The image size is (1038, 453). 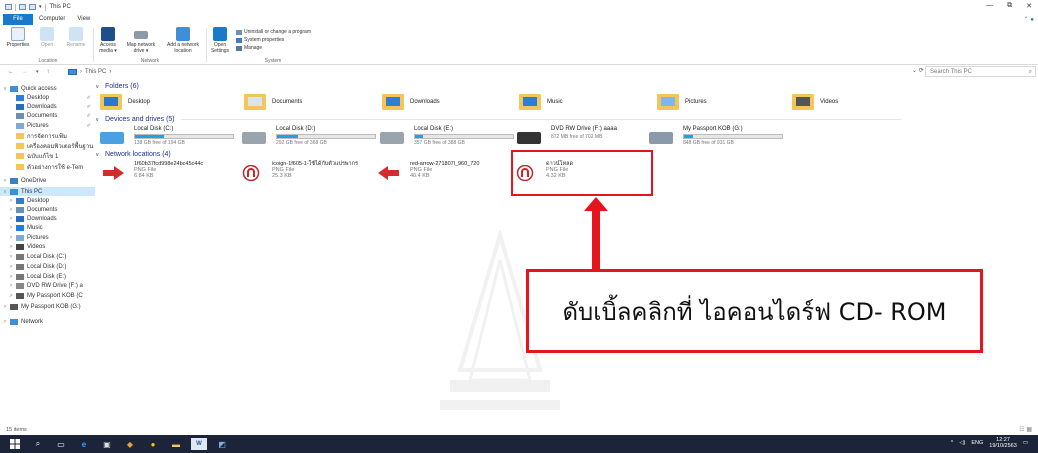 What do you see at coordinates (443, 173) in the screenshot?
I see `network-location-item: red-arrow-271807l_960_720 PNG File 40.4 KB` at bounding box center [443, 173].